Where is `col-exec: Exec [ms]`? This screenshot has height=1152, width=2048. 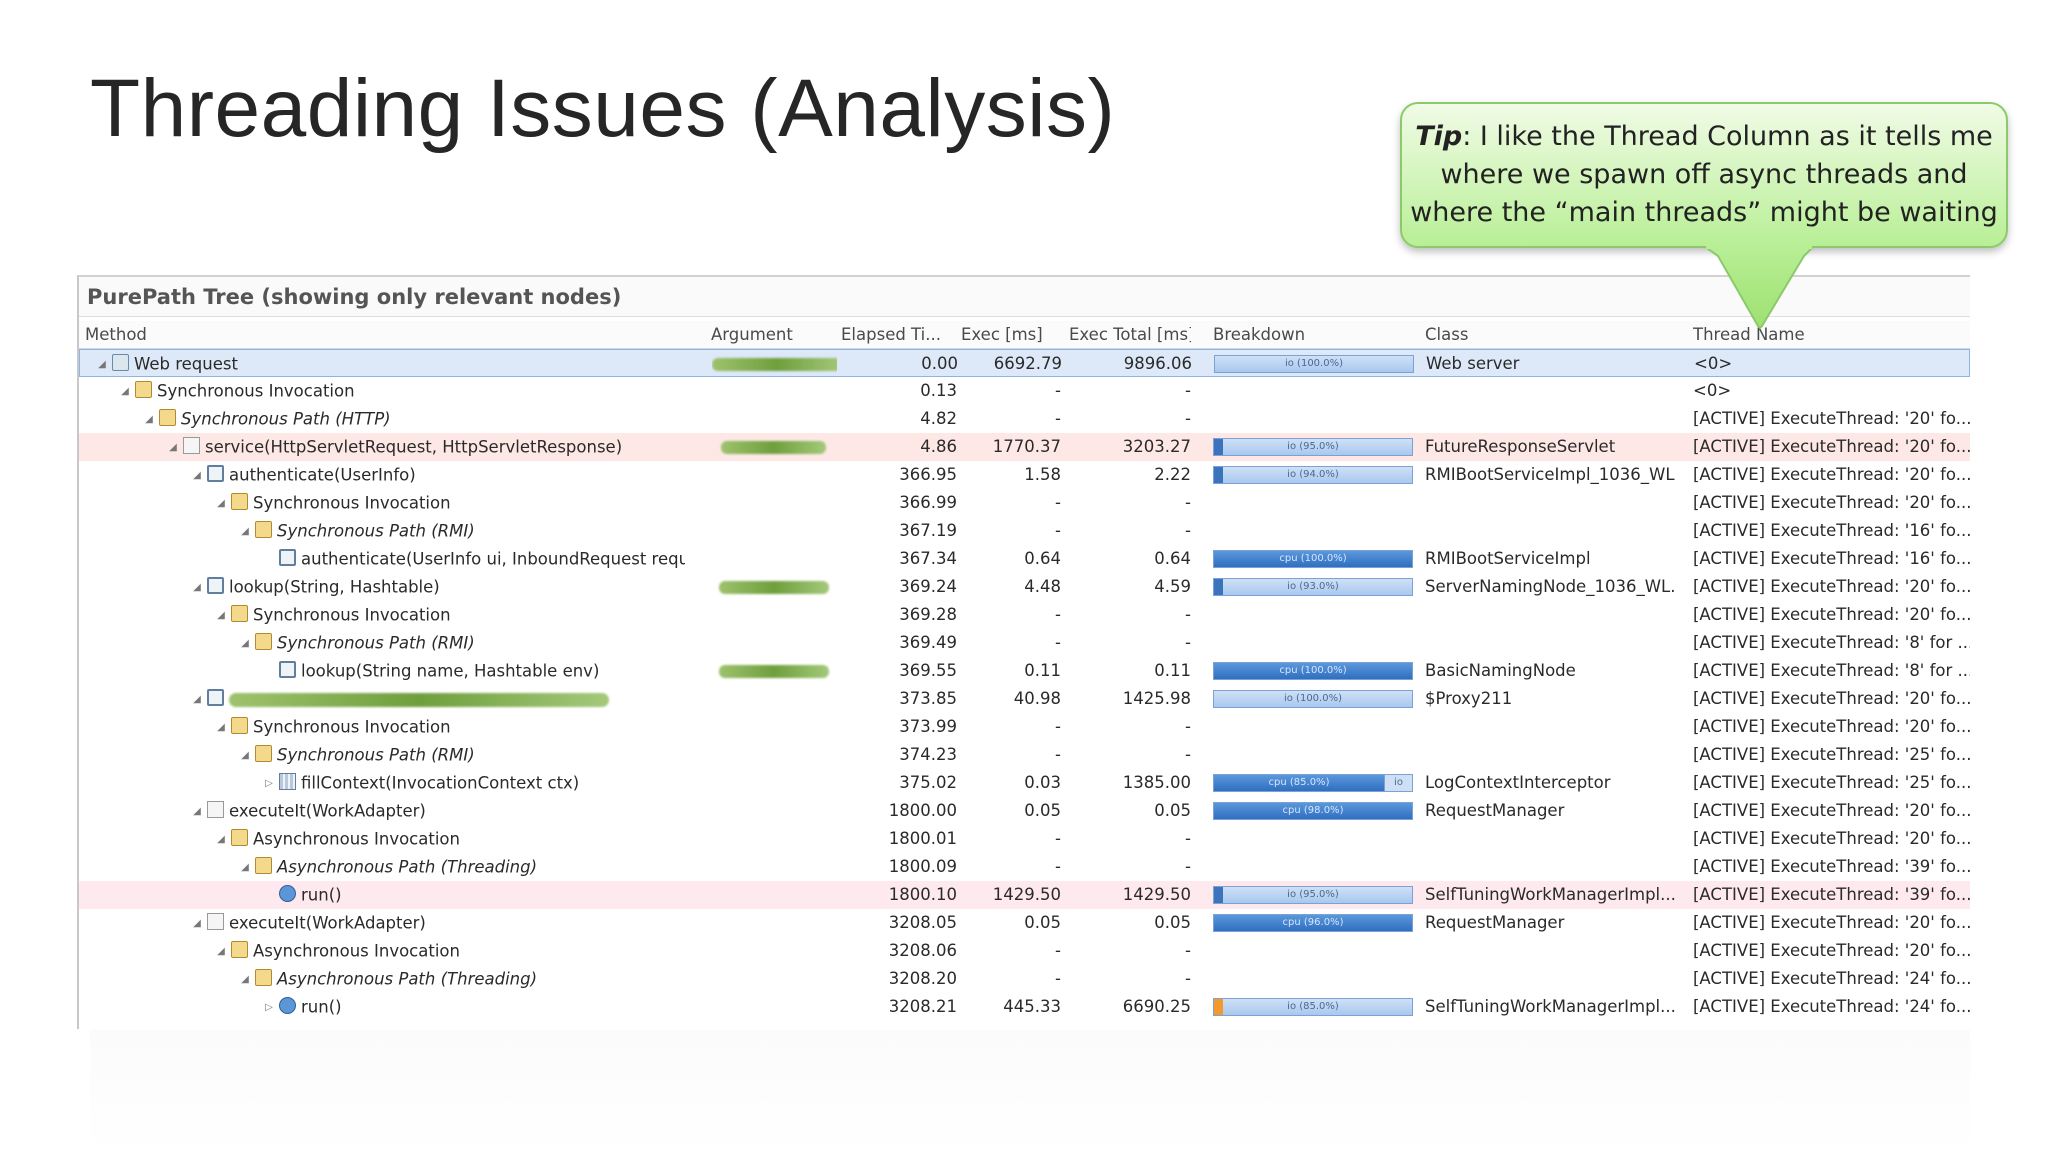 col-exec: Exec [ms] is located at coordinates (1011, 335).